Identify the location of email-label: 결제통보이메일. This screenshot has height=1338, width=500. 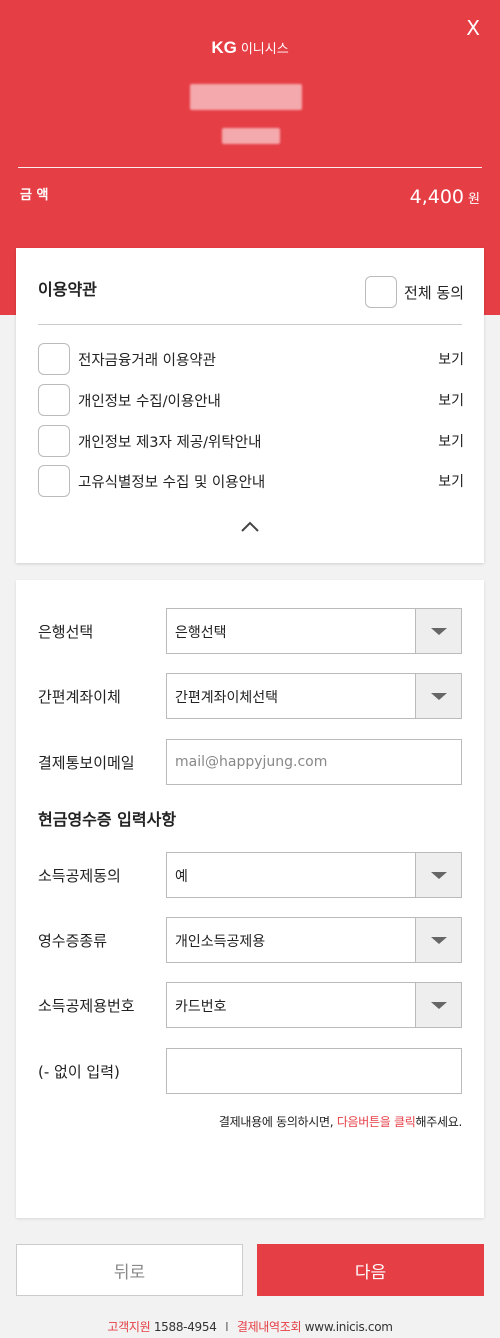
(86, 762).